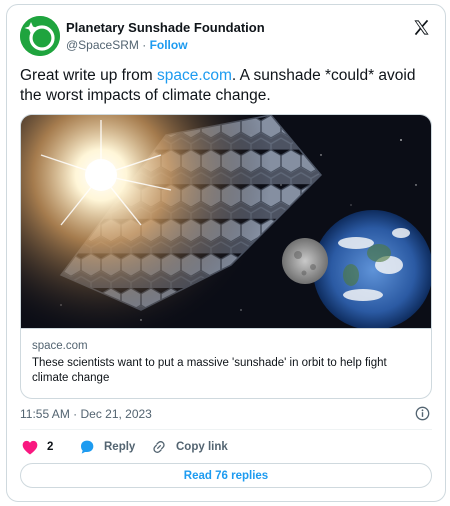 This screenshot has width=450, height=506. I want to click on reply-button: Reply, so click(107, 447).